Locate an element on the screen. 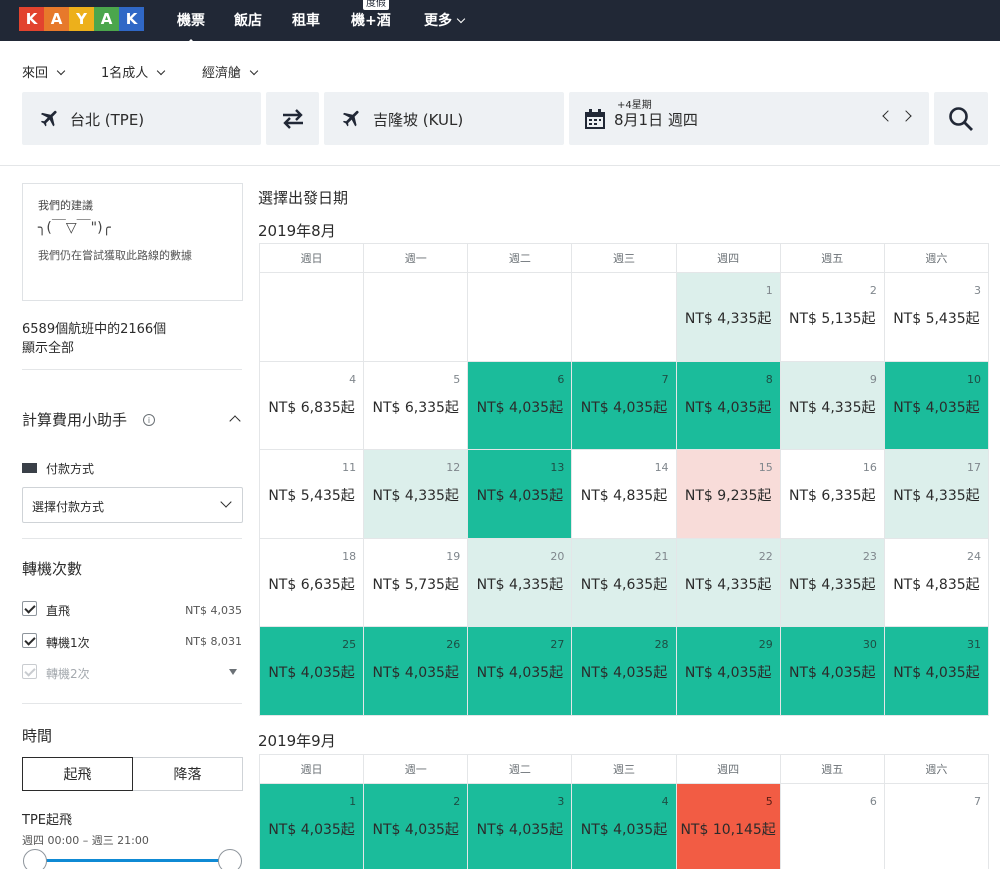  destination-field: 吉隆坡 (KUL) is located at coordinates (444, 118).